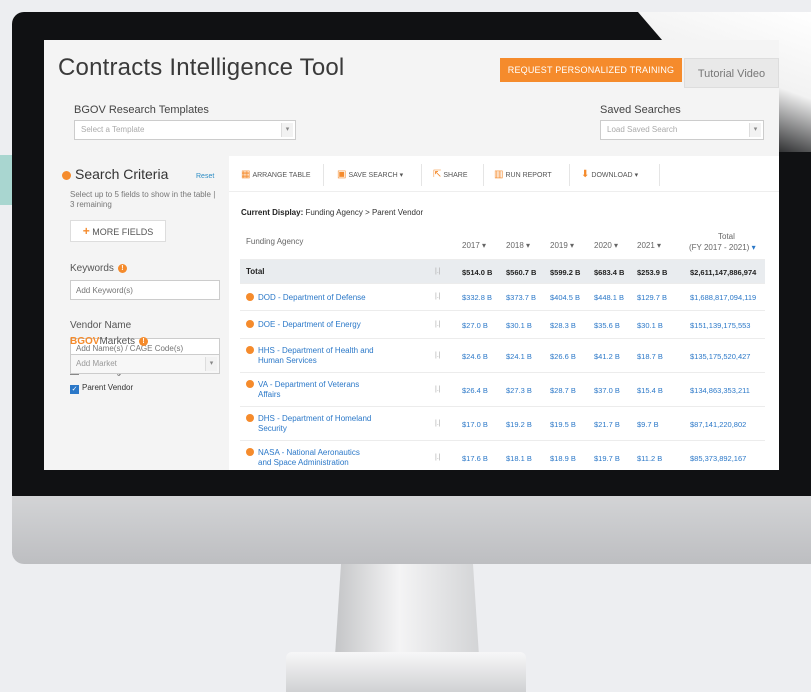 The height and width of the screenshot is (692, 811). What do you see at coordinates (718, 458) in the screenshot?
I see `total-cell: $85,373,892,167` at bounding box center [718, 458].